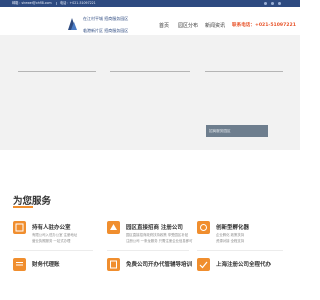 The height and width of the screenshot is (300, 320). Describe the element at coordinates (32, 3) in the screenshot. I see `email-text: 邮箱：shewei@xhfl8.com` at that location.